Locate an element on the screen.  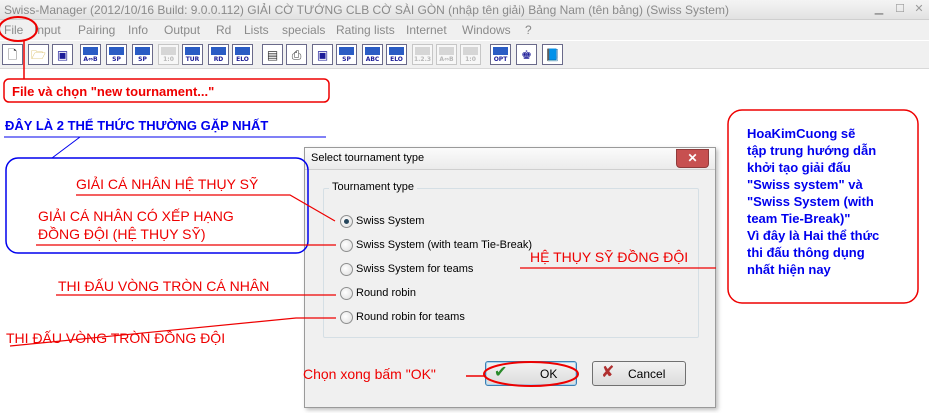
ok-label: OK is located at coordinates (549, 374).